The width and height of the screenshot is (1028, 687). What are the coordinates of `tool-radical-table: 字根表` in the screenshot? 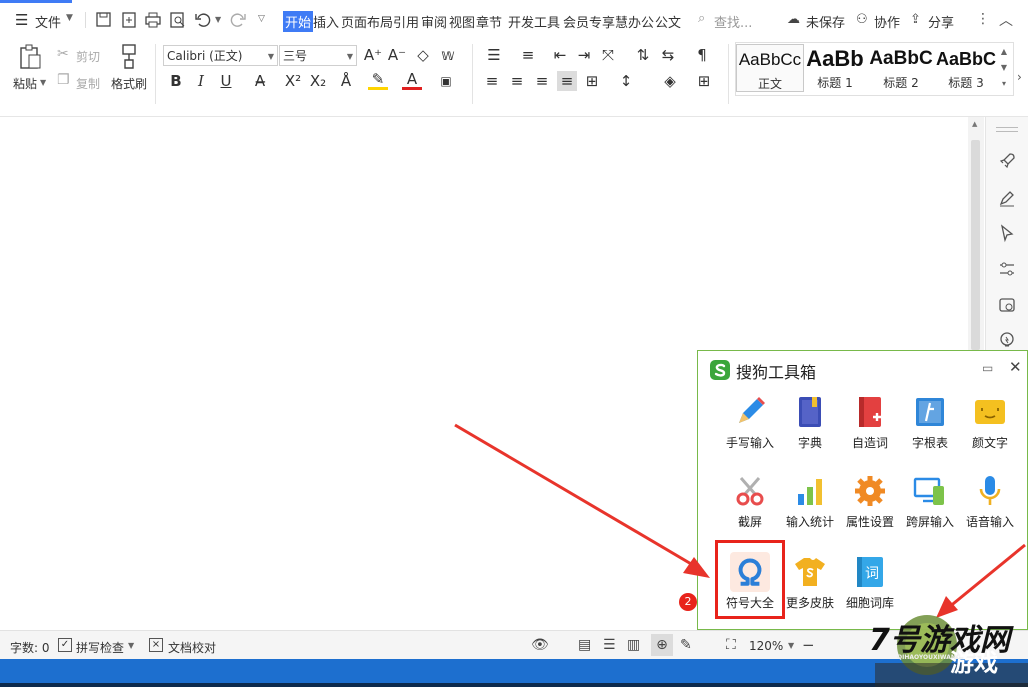 It's located at (930, 423).